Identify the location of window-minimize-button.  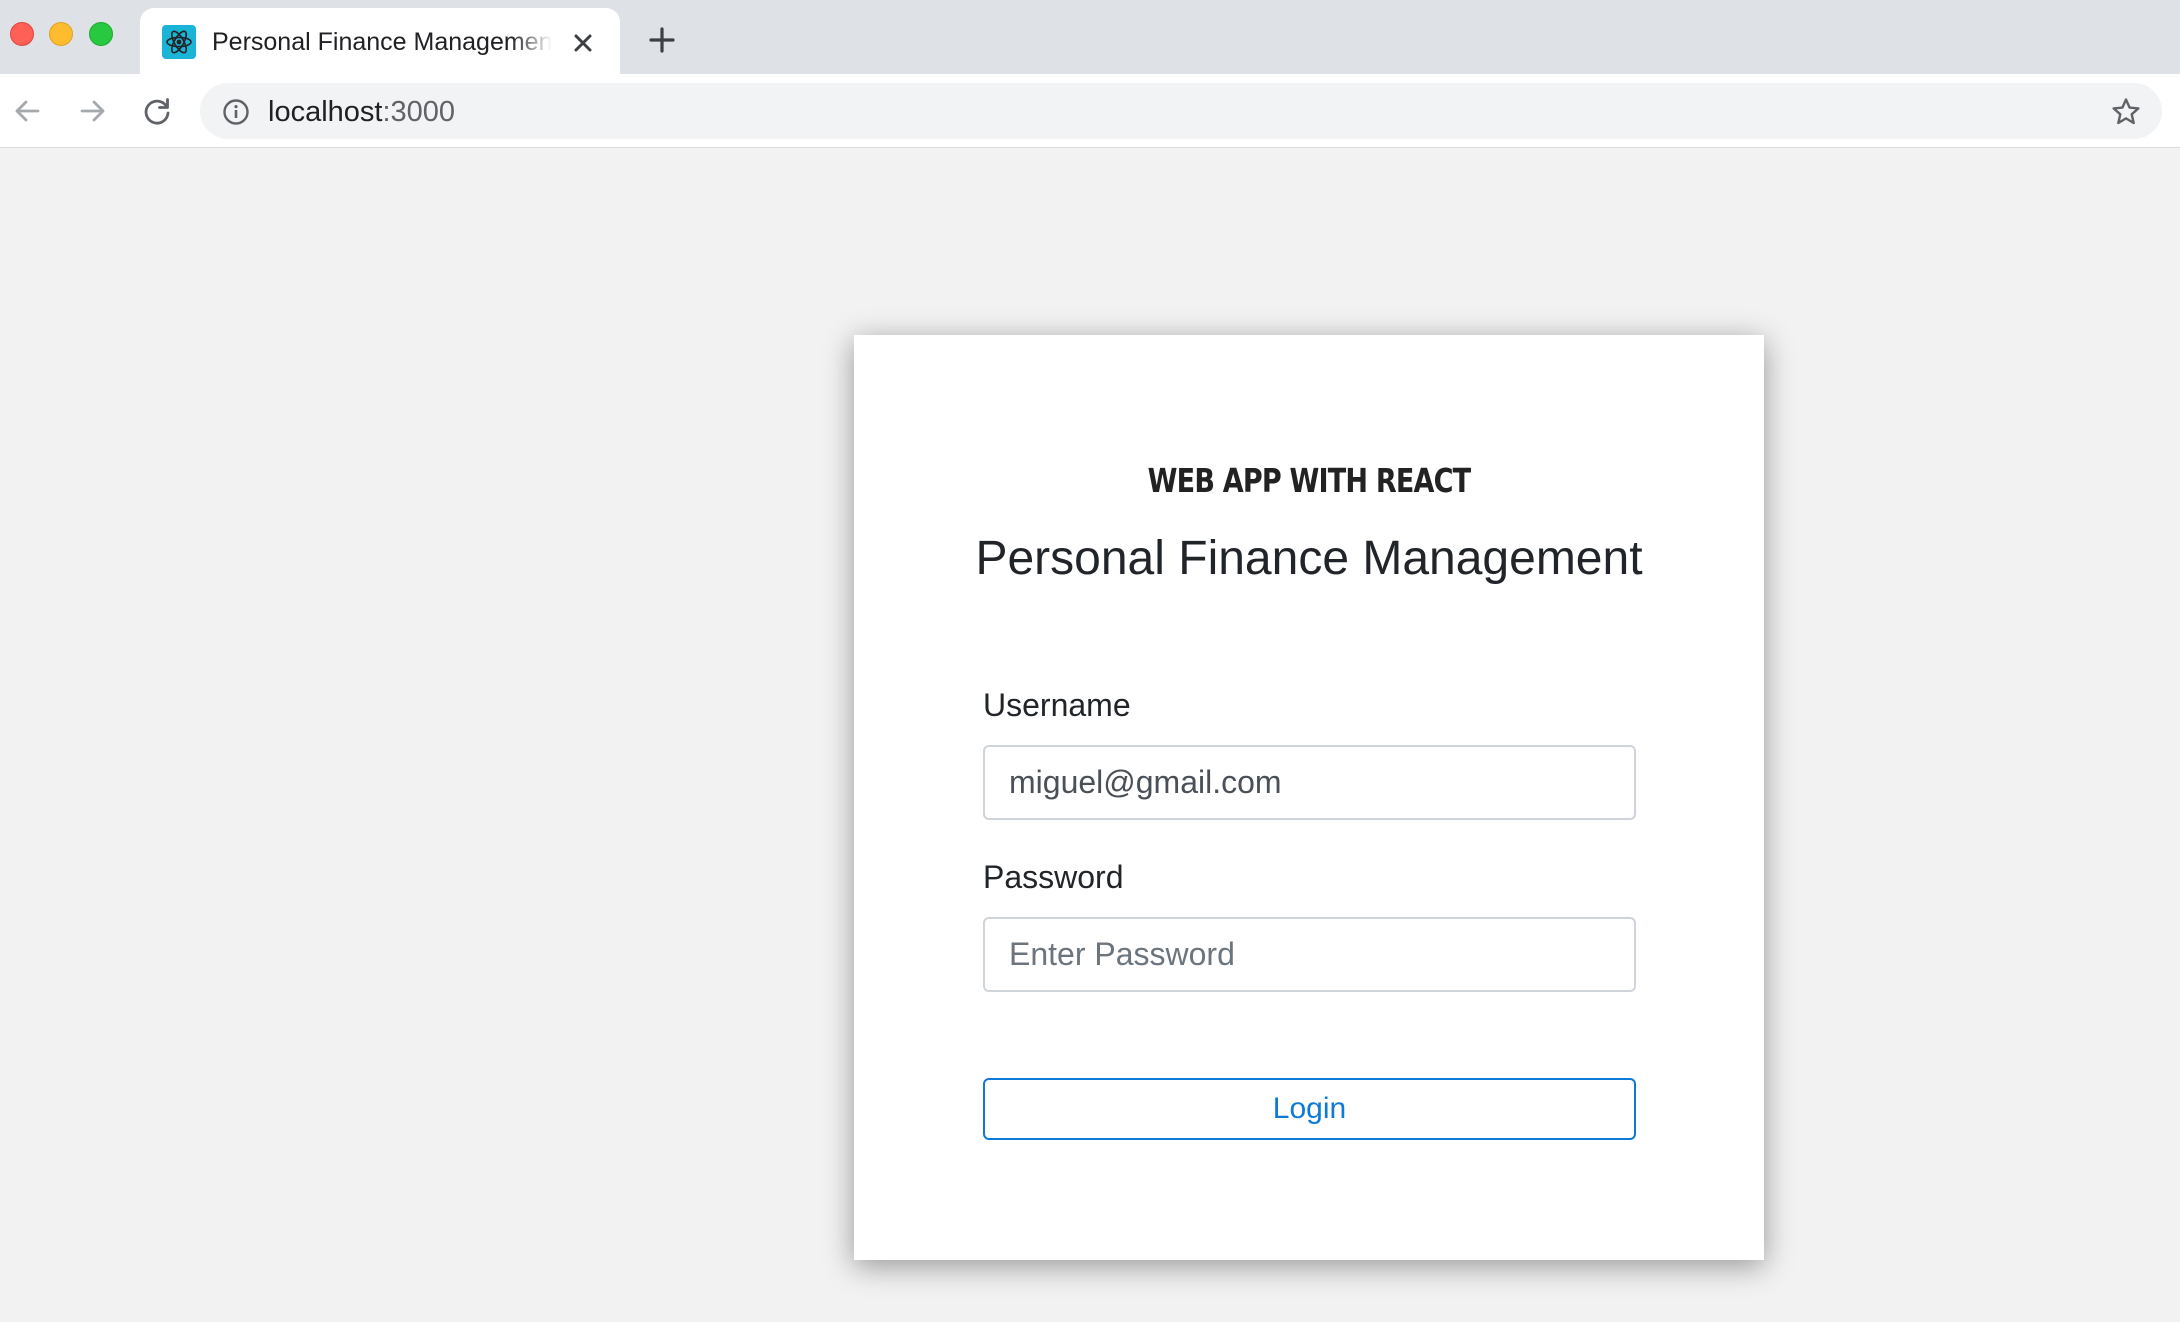
(61, 34).